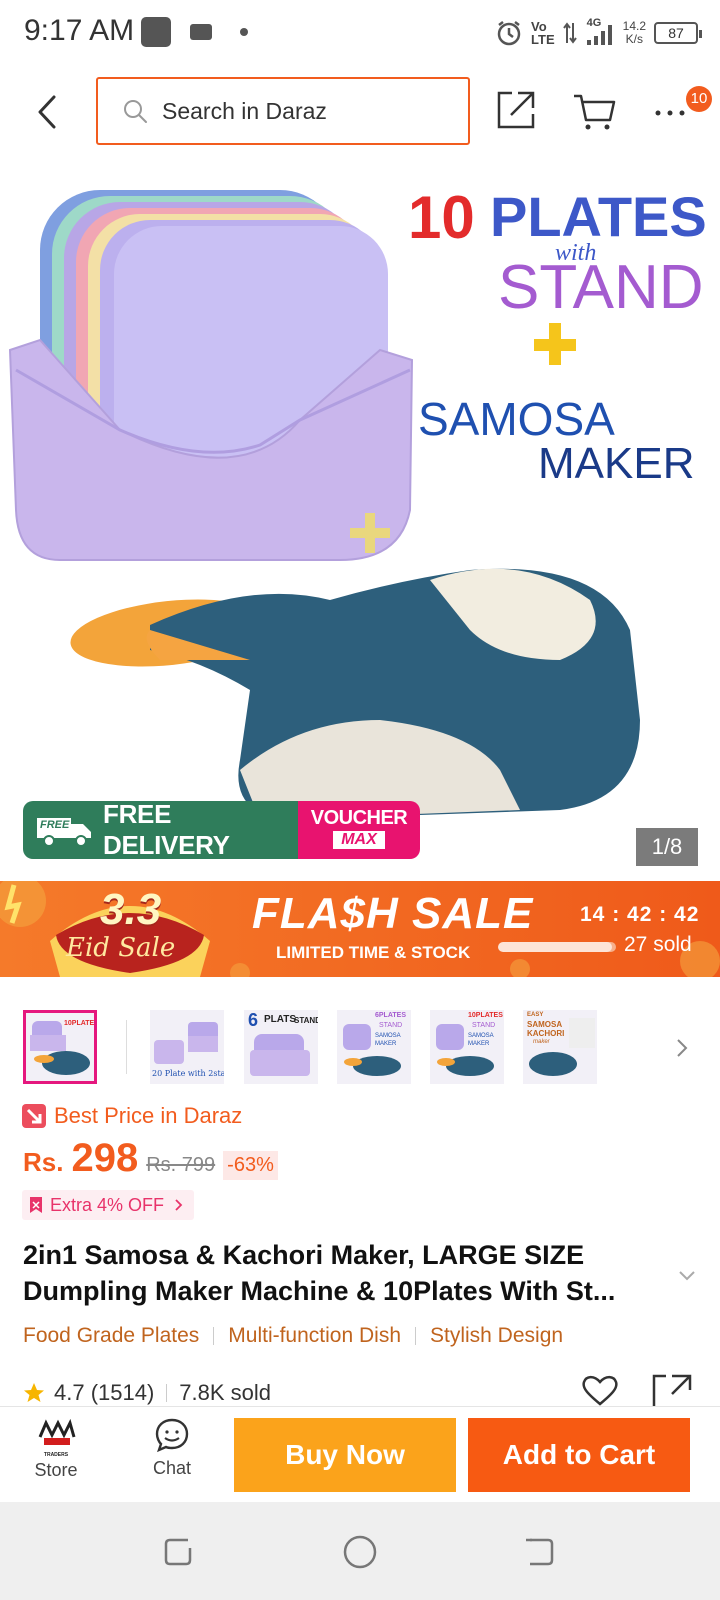 Image resolution: width=720 pixels, height=1600 pixels. I want to click on price-currency: Rs., so click(43, 1162).